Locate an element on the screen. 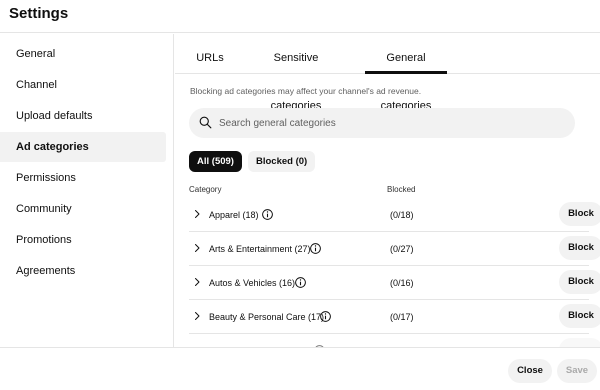 The width and height of the screenshot is (600, 390). dialog-header: Settings is located at coordinates (300, 16).